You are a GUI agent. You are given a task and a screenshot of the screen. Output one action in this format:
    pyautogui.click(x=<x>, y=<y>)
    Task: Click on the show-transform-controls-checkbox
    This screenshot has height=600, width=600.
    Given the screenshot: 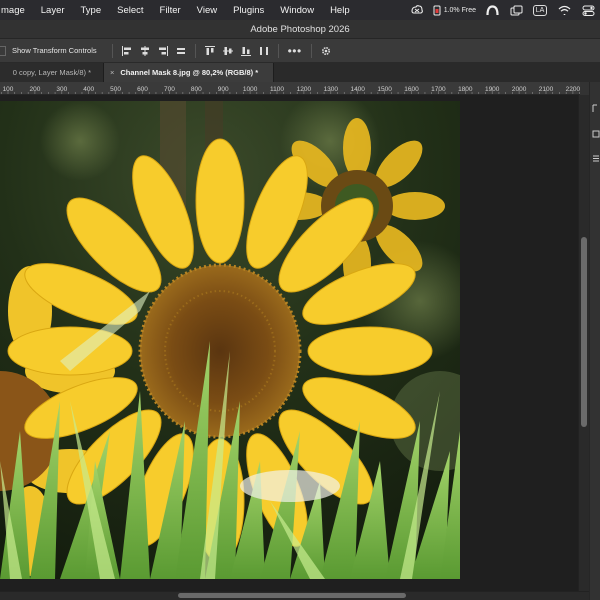 What is the action you would take?
    pyautogui.click(x=3, y=50)
    